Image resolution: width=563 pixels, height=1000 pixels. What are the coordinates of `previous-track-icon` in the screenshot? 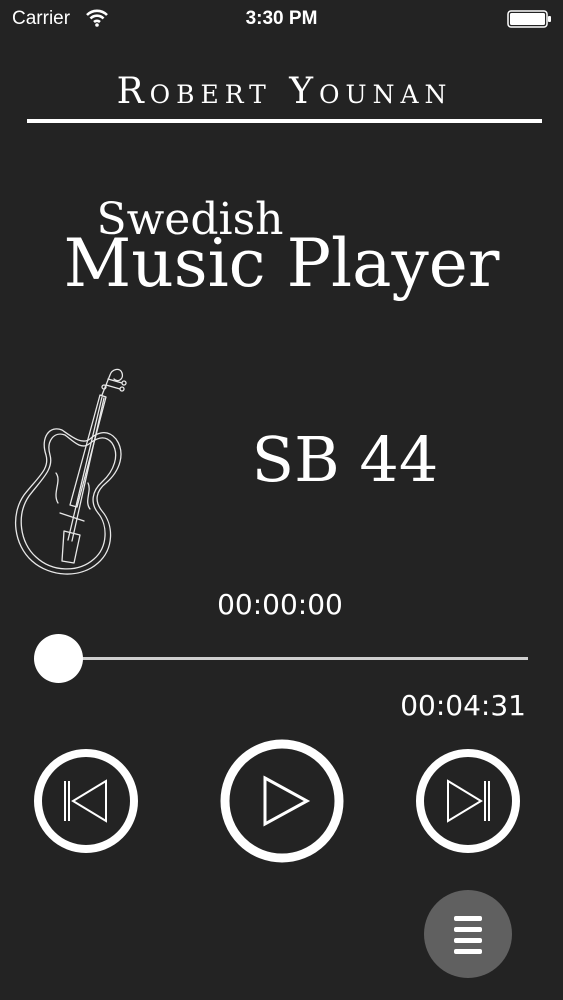 It's located at (85, 801).